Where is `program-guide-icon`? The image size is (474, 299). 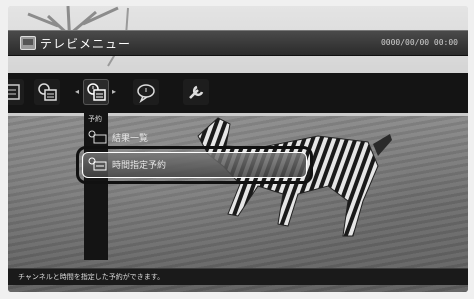 program-guide-icon is located at coordinates (16, 92).